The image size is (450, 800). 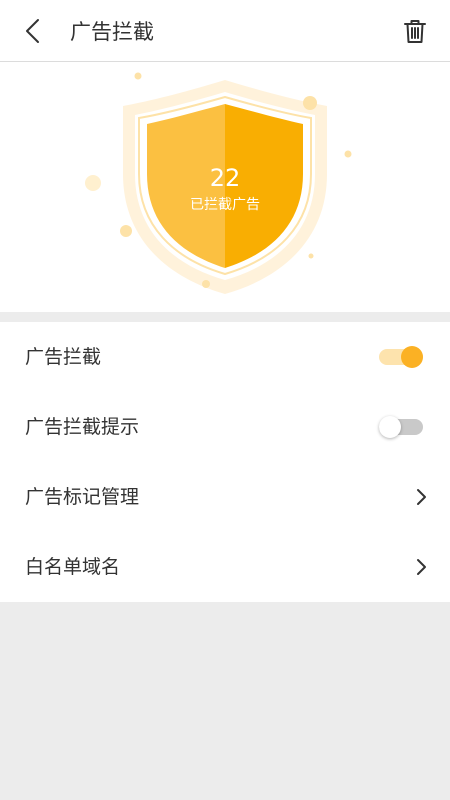 I want to click on trash-icon, so click(x=415, y=31).